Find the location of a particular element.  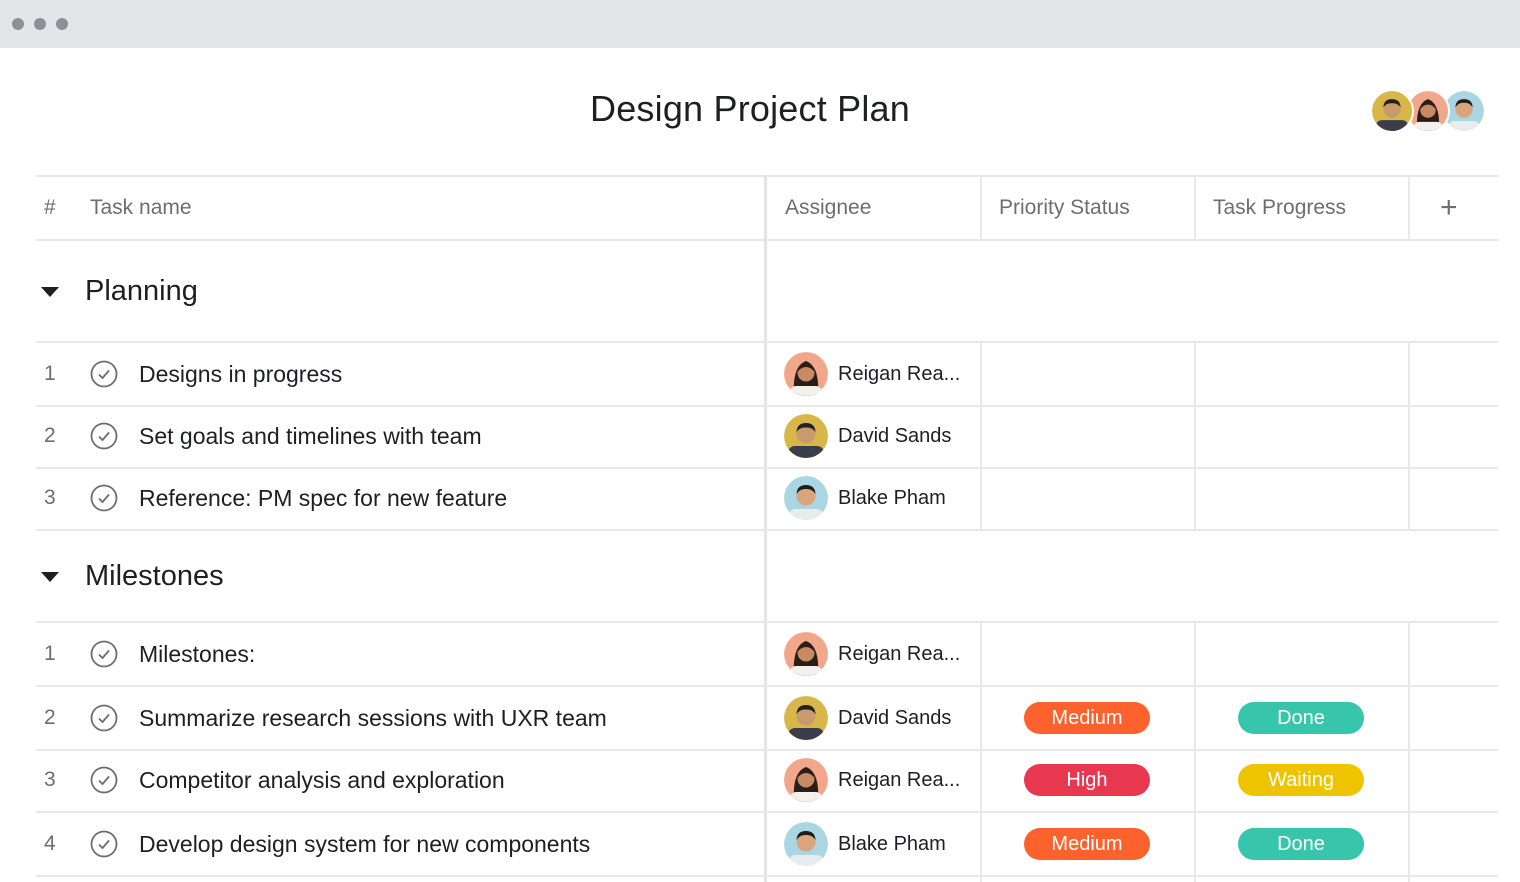

section-planning: Planning is located at coordinates (767, 292).